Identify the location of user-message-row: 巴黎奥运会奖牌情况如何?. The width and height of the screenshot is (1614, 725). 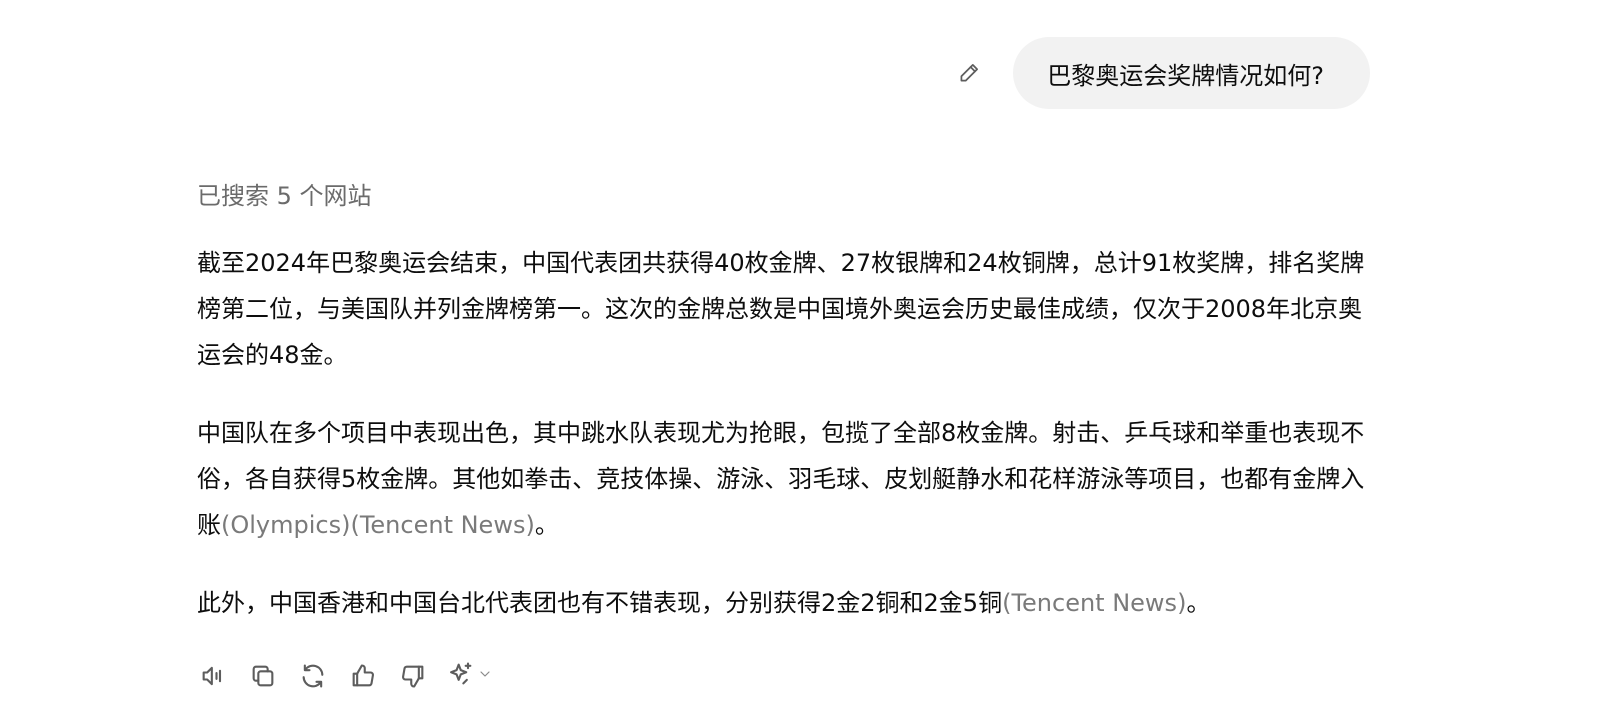
(1159, 73).